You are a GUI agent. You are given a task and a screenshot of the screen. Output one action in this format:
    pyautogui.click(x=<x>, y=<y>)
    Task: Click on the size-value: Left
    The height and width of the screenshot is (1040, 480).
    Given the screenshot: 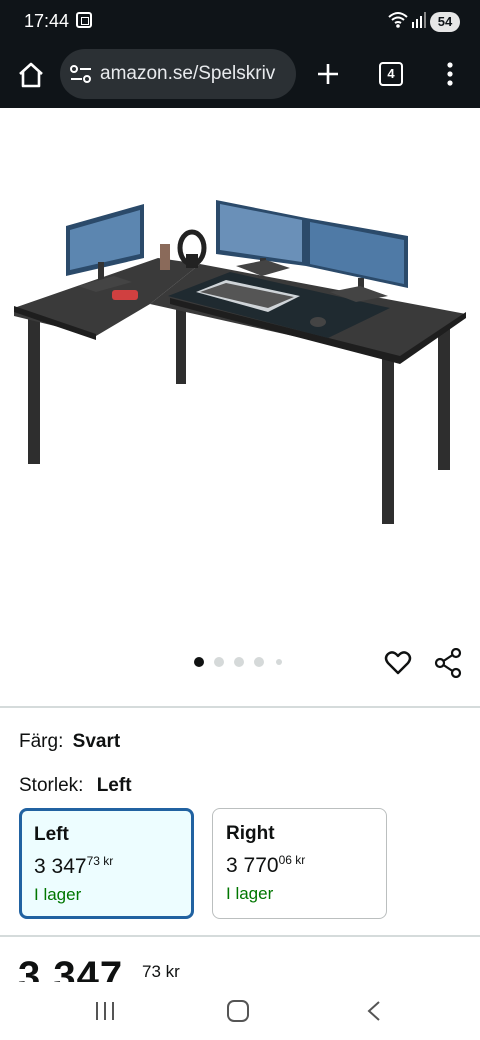 What is the action you would take?
    pyautogui.click(x=114, y=785)
    